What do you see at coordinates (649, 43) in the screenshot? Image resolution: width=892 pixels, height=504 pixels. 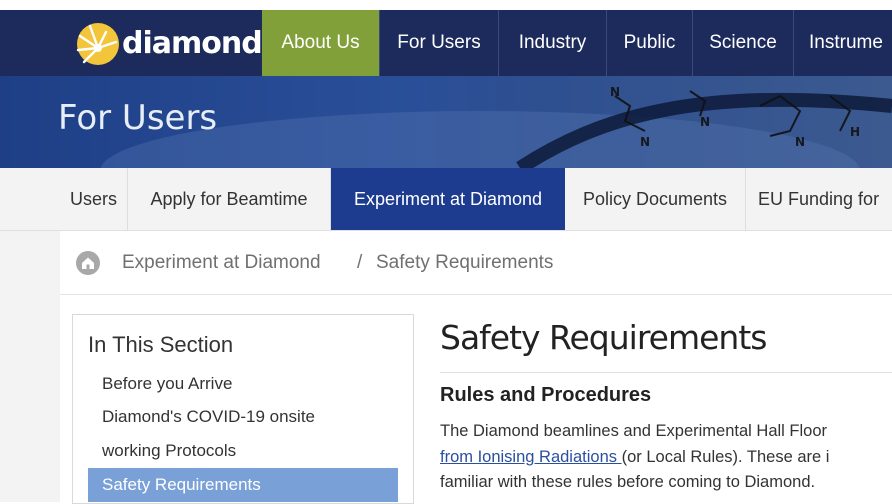 I see `nav-public: Public` at bounding box center [649, 43].